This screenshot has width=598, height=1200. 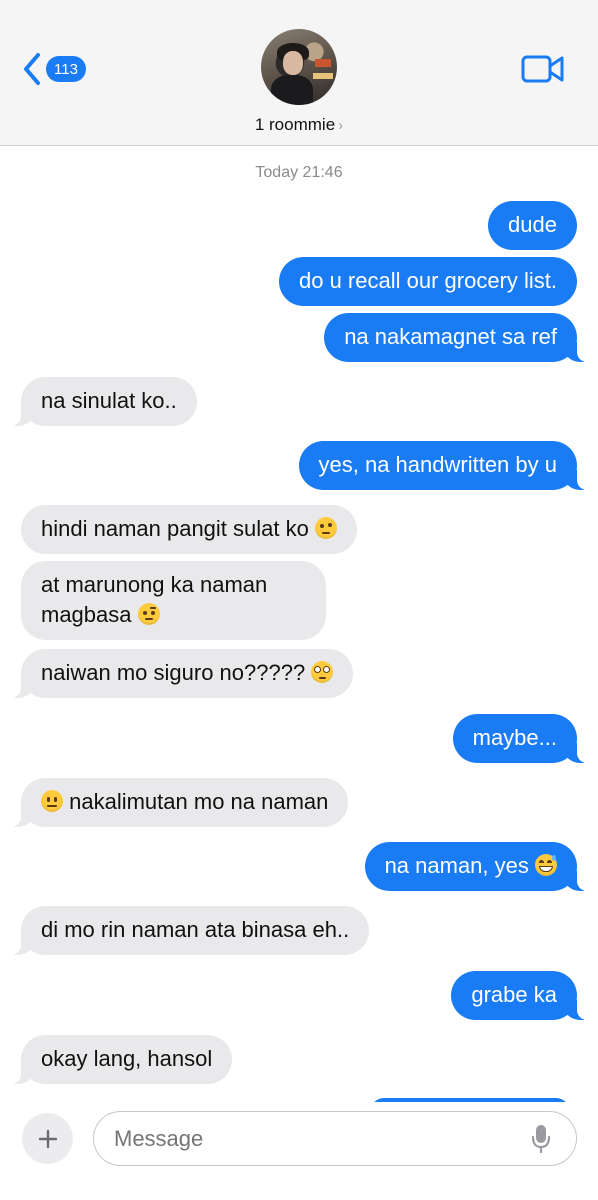 I want to click on message-bubble-sent: na naman, yes, so click(x=477, y=866).